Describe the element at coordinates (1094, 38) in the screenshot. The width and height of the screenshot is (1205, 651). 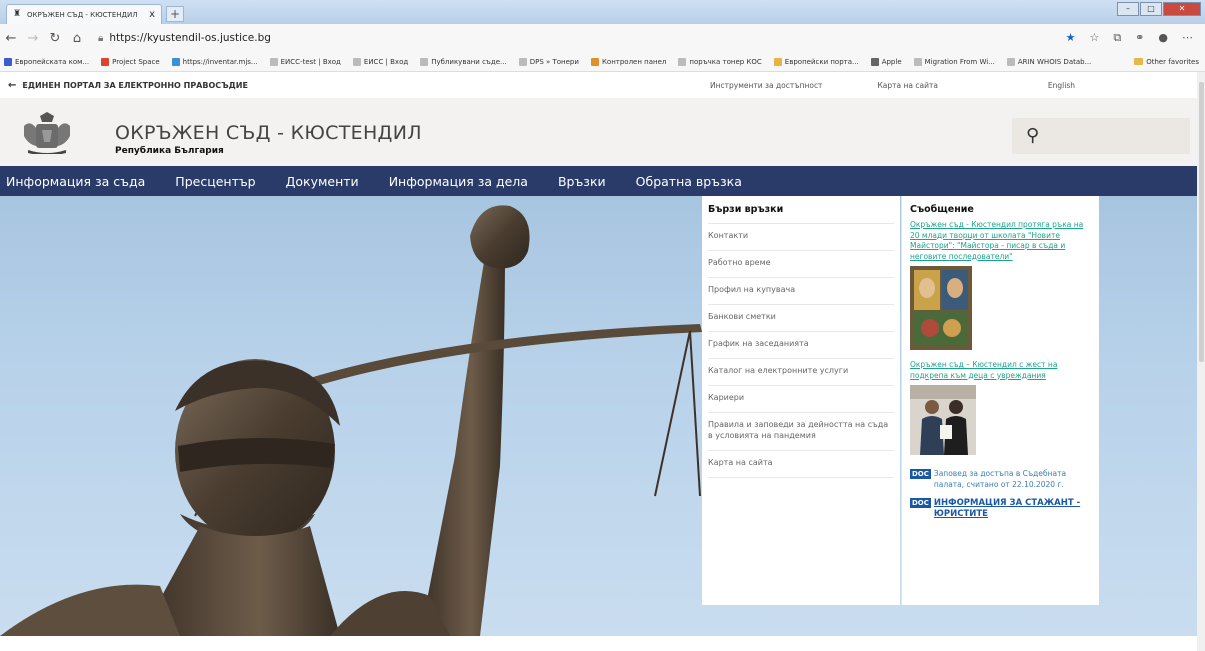
I see `favorites-list-icon: ☆` at that location.